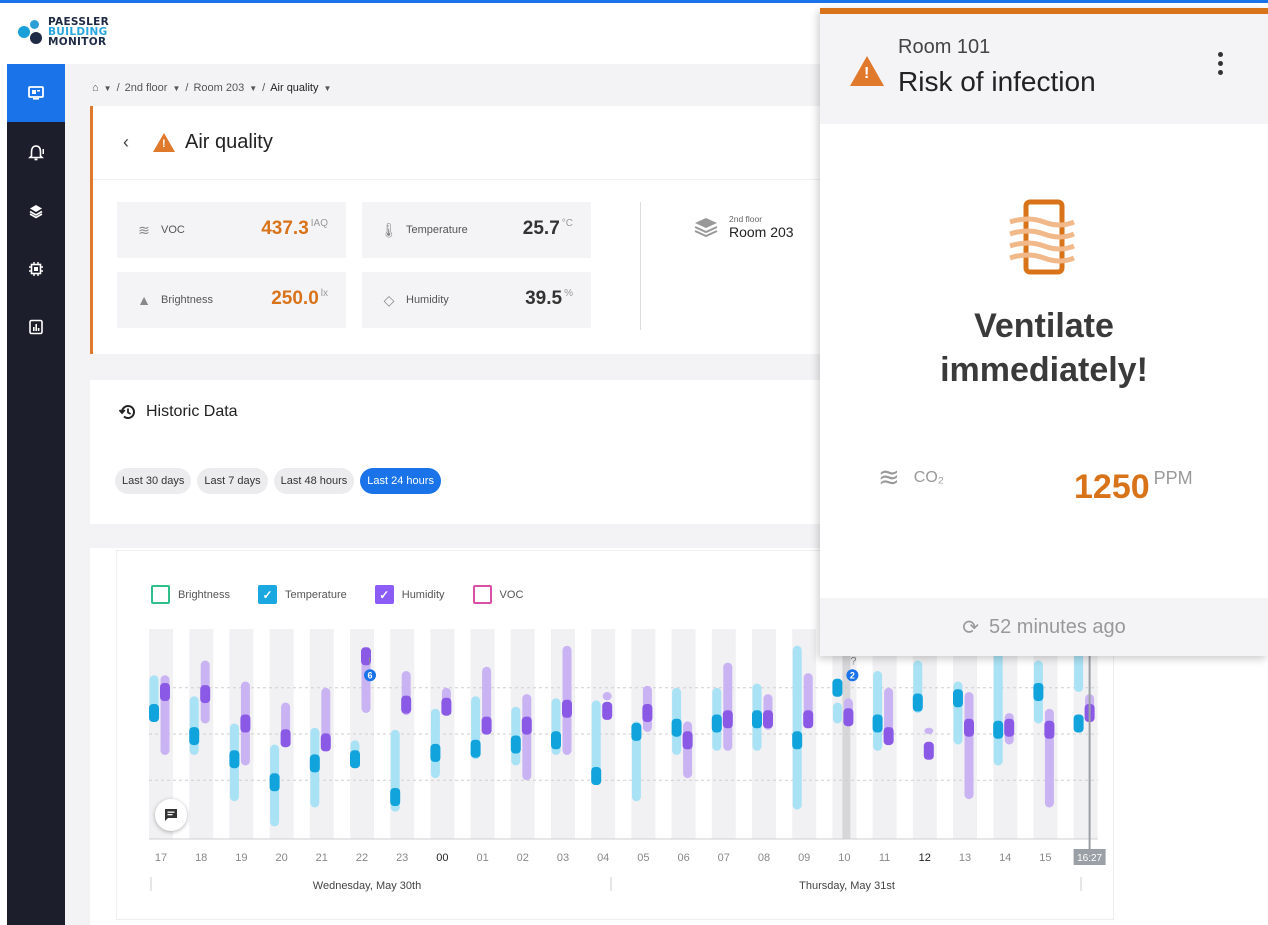 The width and height of the screenshot is (1268, 925). Describe the element at coordinates (844, 858) in the screenshot. I see `x-tick-label: 10` at that location.